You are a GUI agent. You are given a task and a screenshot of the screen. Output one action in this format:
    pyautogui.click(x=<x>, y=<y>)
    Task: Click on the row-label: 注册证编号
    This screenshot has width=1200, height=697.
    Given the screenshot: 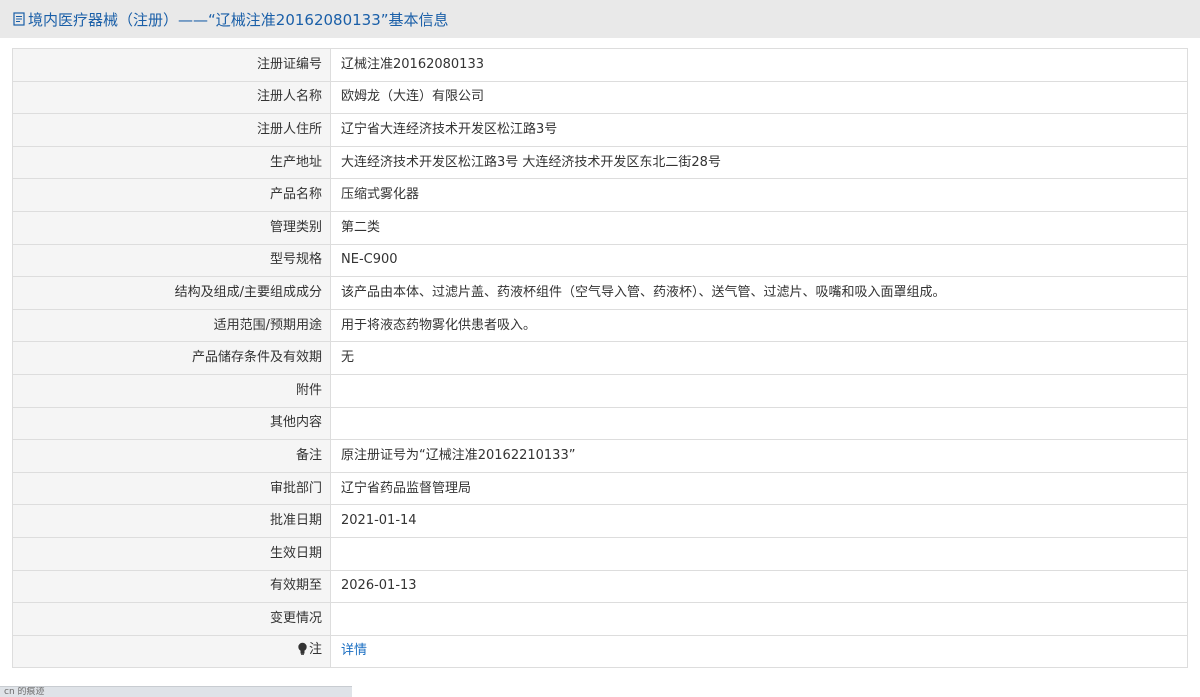 What is the action you would take?
    pyautogui.click(x=171, y=65)
    